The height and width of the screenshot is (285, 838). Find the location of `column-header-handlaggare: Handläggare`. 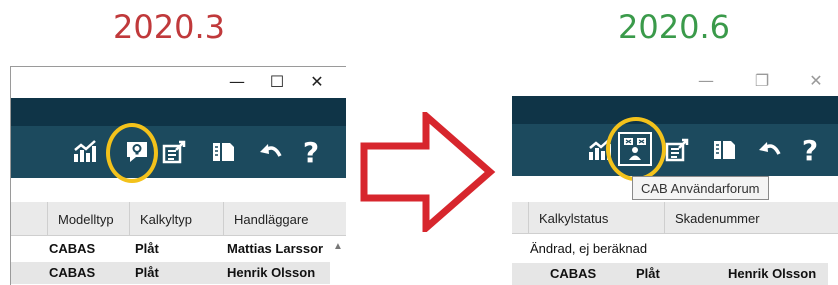

column-header-handlaggare: Handläggare is located at coordinates (284, 219).